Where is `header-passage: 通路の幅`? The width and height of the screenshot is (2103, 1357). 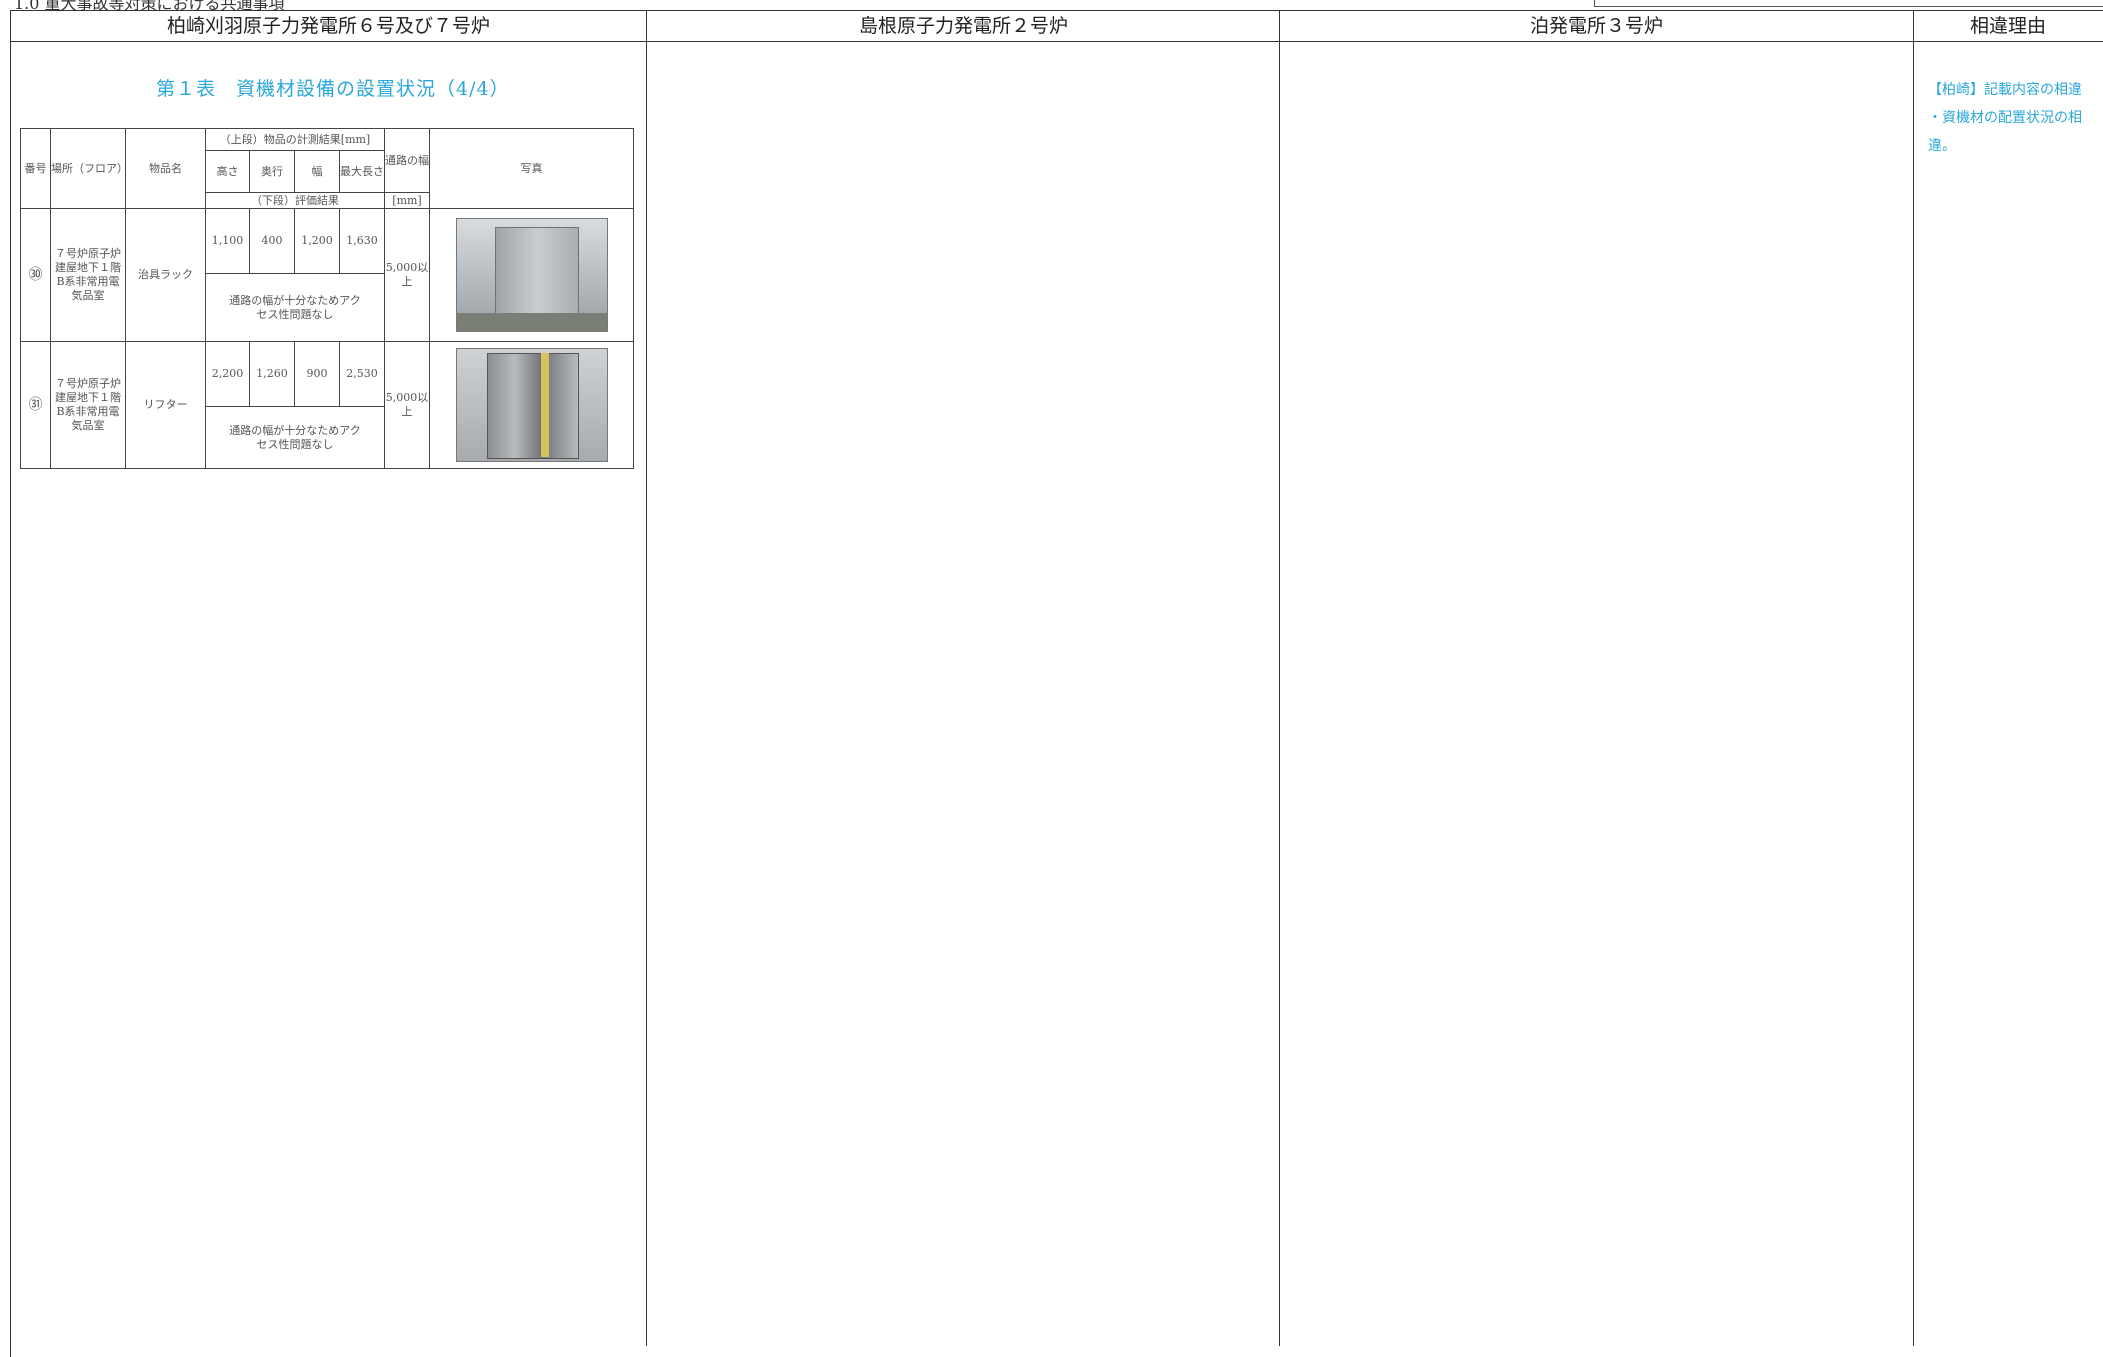
header-passage: 通路の幅 is located at coordinates (407, 160).